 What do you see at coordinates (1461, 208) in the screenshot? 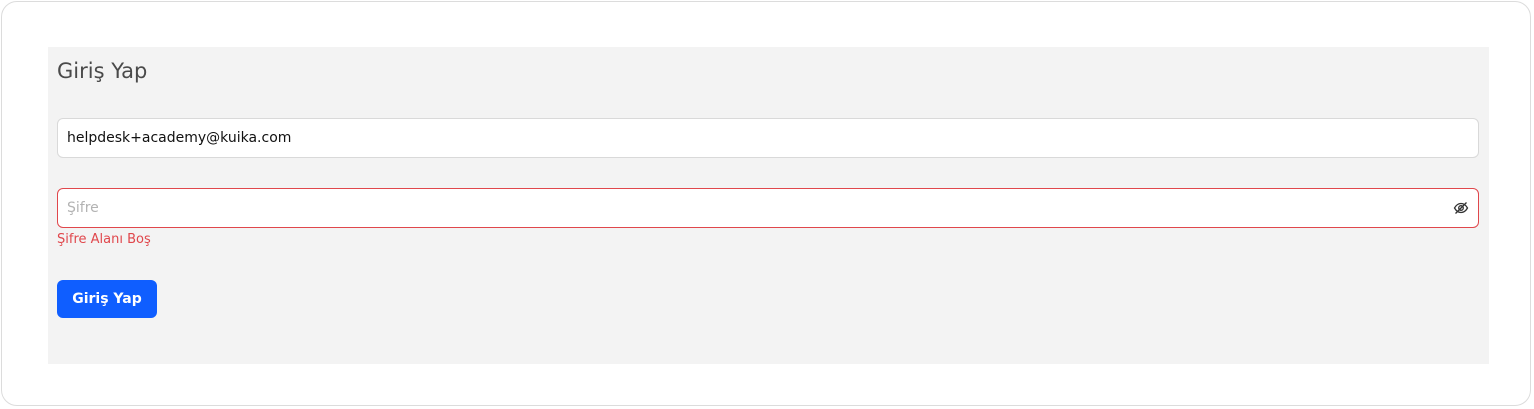
I see `eye-slash-icon` at bounding box center [1461, 208].